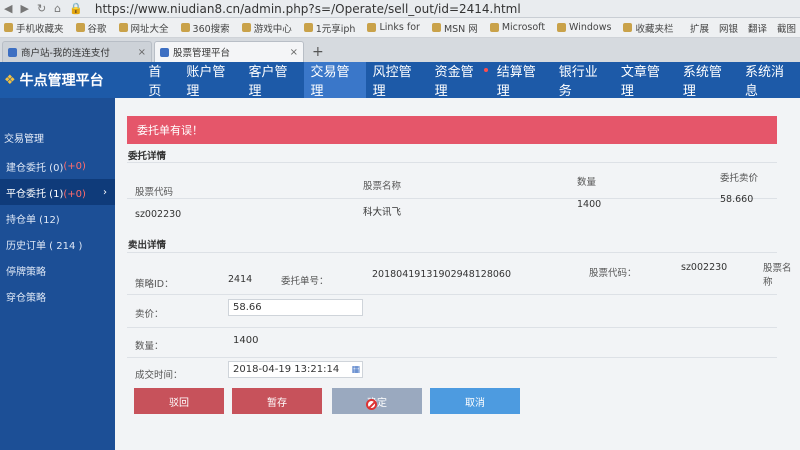  I want to click on back-icon: ◀, so click(8, 8).